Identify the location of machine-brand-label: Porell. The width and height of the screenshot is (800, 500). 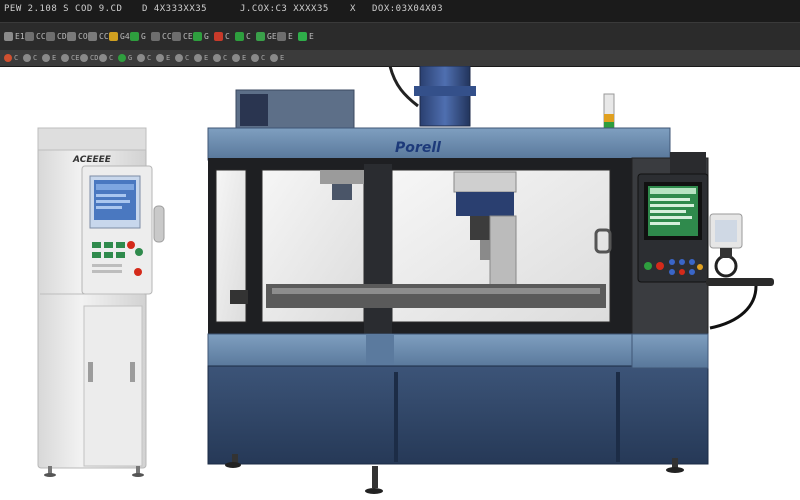
(418, 148).